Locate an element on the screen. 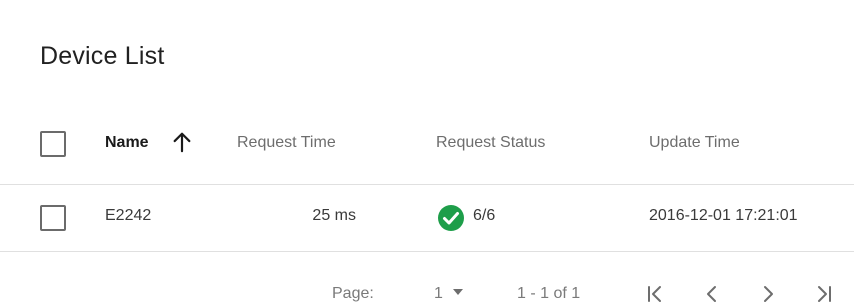 Image resolution: width=854 pixels, height=307 pixels. first-page-icon is located at coordinates (655, 294).